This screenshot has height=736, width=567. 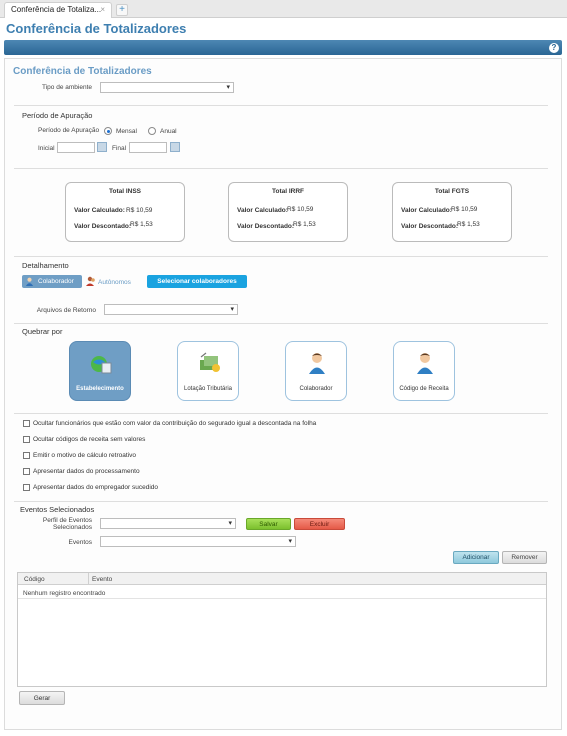 I want to click on eventos-grid: Código Evento Nenhum registro encontrado, so click(x=282, y=629).